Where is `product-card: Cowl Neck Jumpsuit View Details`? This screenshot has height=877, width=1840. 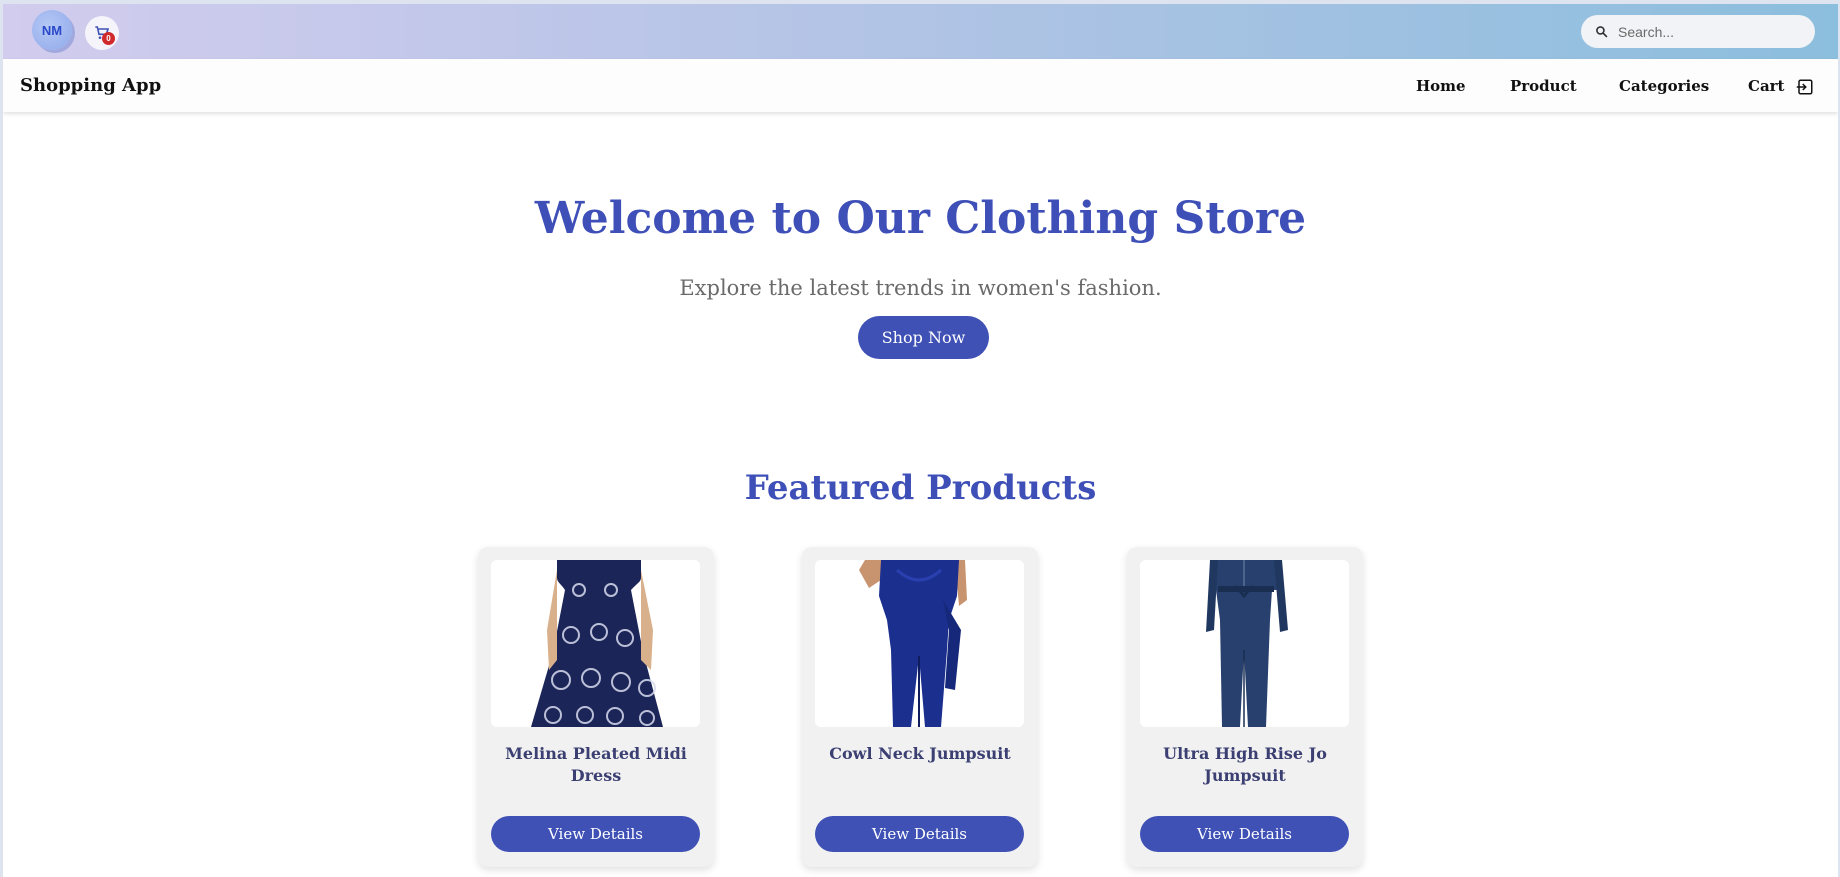
product-card: Cowl Neck Jumpsuit View Details is located at coordinates (920, 707).